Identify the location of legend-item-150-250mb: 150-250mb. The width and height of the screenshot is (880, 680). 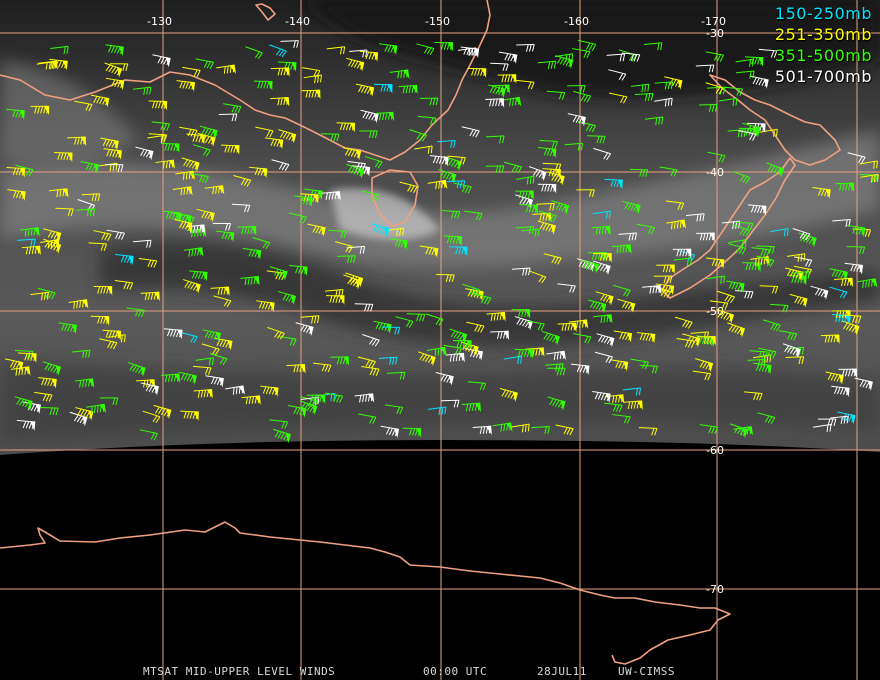
(823, 13).